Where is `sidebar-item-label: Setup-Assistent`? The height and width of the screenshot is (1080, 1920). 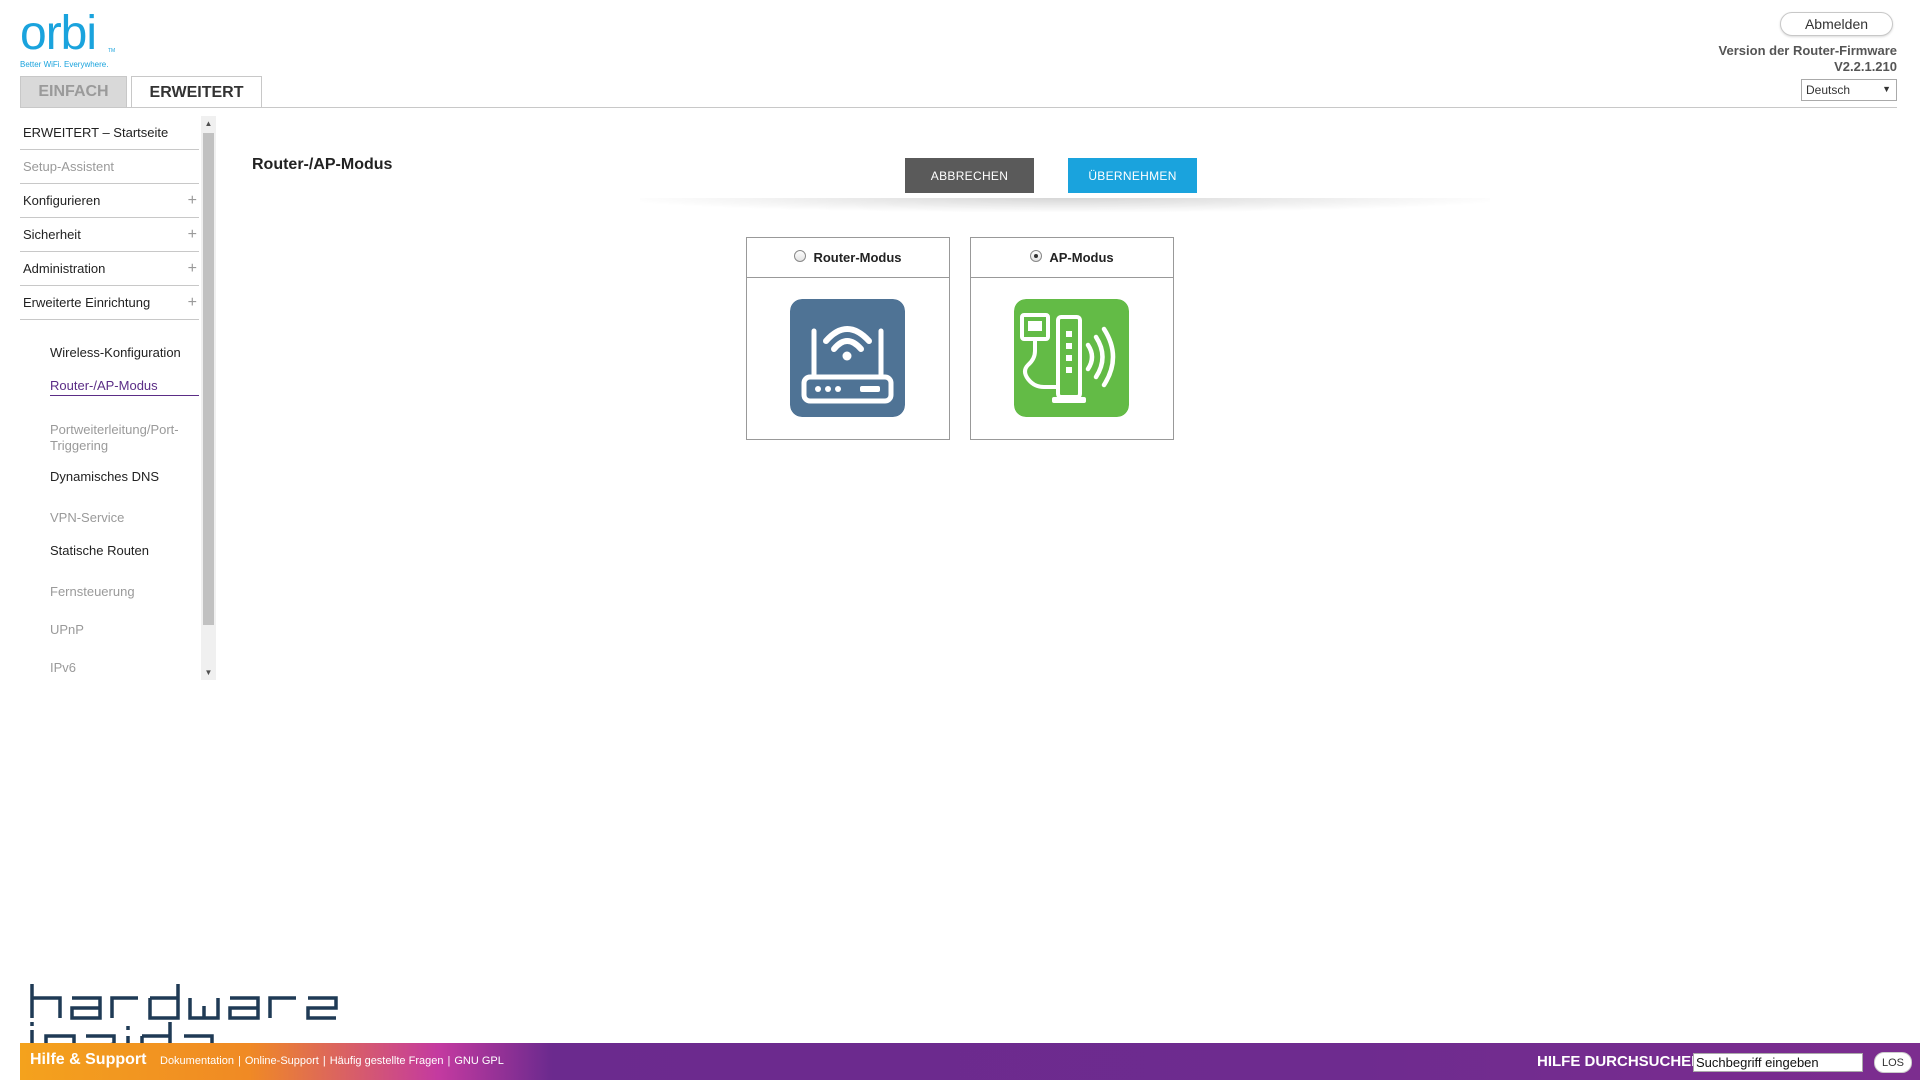 sidebar-item-label: Setup-Assistent is located at coordinates (69, 166).